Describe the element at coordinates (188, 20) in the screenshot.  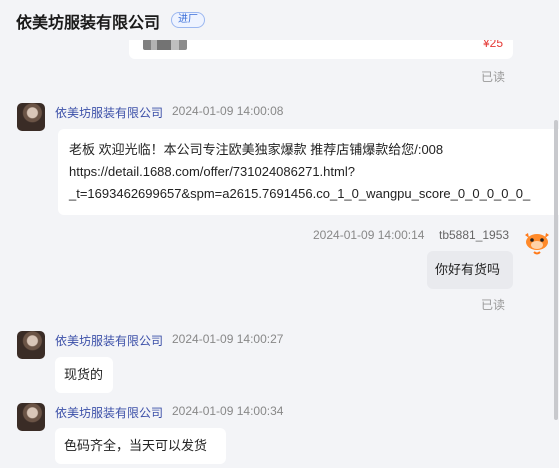
I see `supplier-badge: 进厂` at that location.